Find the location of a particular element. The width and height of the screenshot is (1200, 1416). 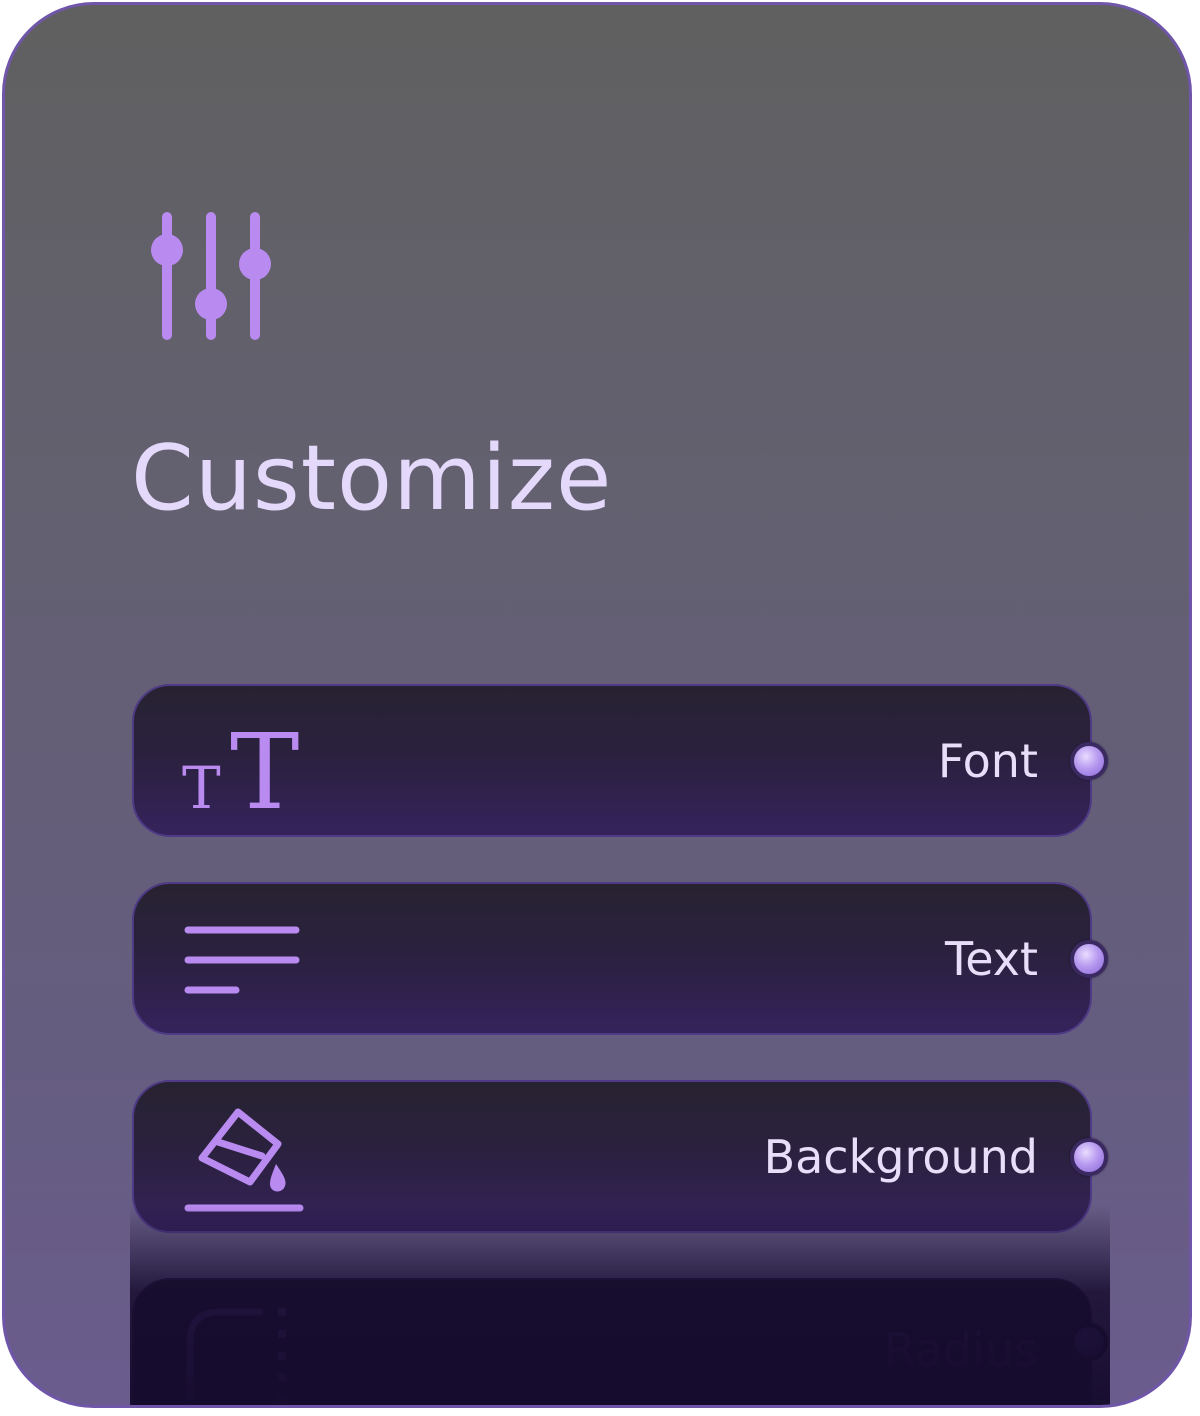

option-background-label: Background is located at coordinates (900, 1156).